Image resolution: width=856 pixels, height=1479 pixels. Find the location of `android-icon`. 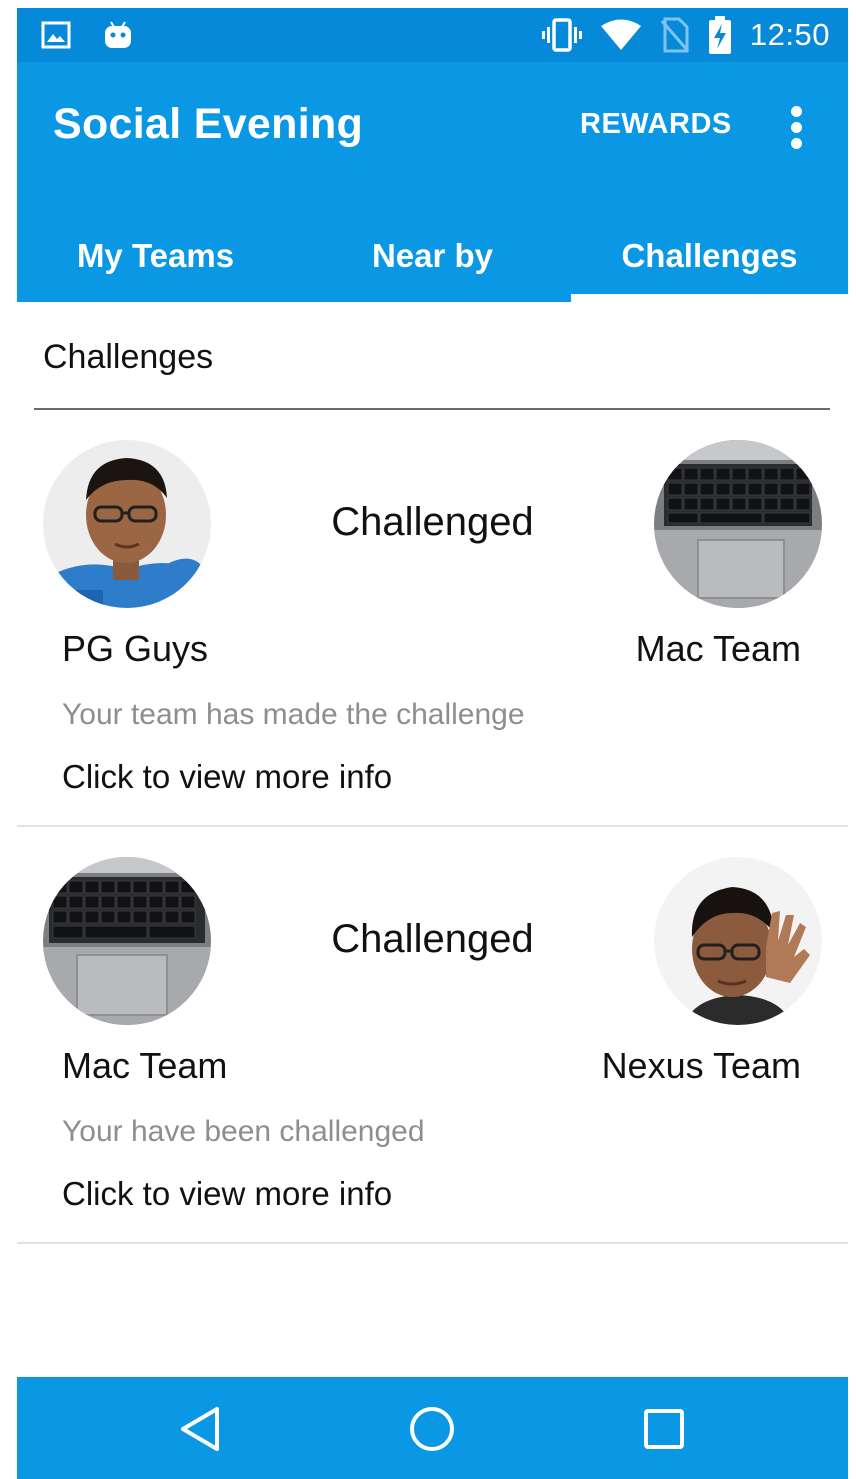

android-icon is located at coordinates (118, 34).